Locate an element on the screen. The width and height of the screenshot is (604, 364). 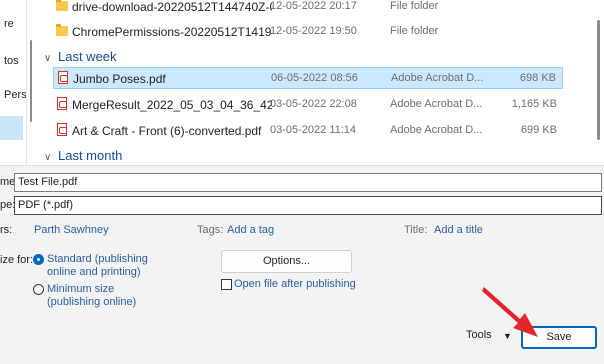
authors-label: rs: is located at coordinates (6, 230).